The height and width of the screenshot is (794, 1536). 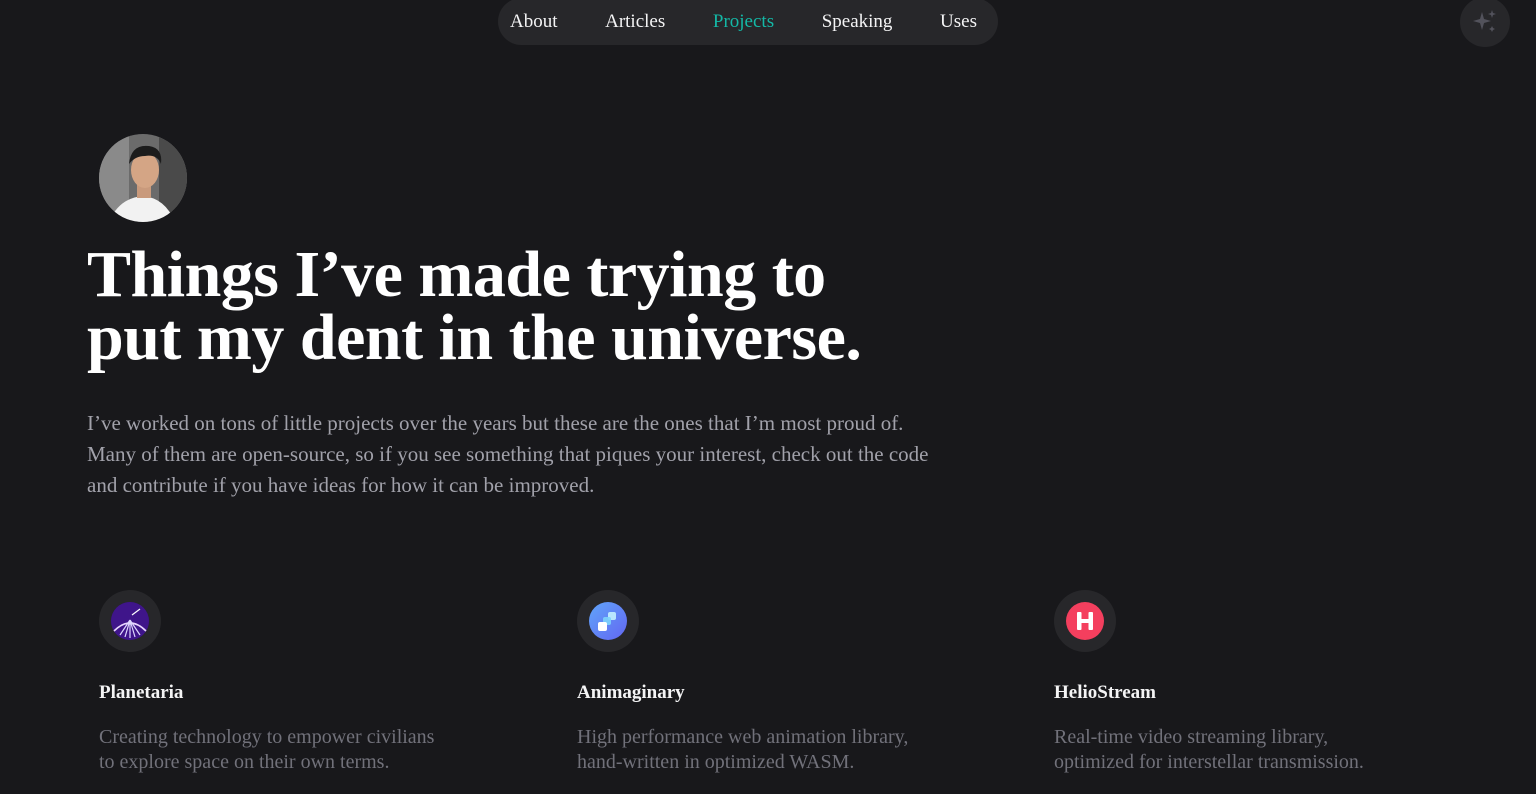 I want to click on planetaria-logo-icon, so click(x=130, y=621).